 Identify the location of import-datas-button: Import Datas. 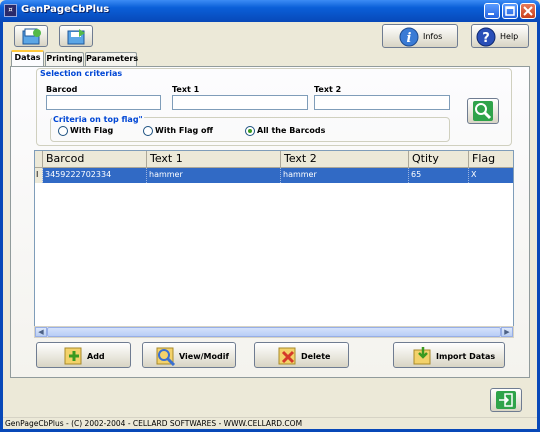
(449, 355).